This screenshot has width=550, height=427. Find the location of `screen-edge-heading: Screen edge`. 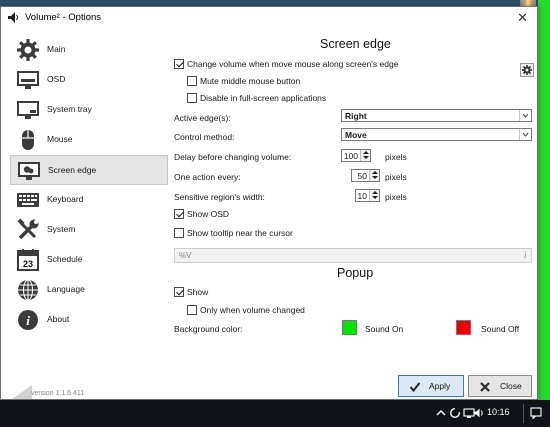

screen-edge-heading: Screen edge is located at coordinates (355, 44).